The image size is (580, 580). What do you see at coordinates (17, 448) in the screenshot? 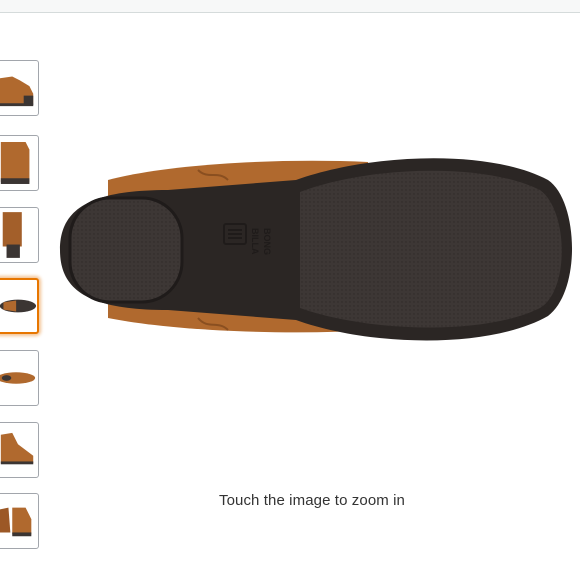
I see `boot-angle-icon` at bounding box center [17, 448].